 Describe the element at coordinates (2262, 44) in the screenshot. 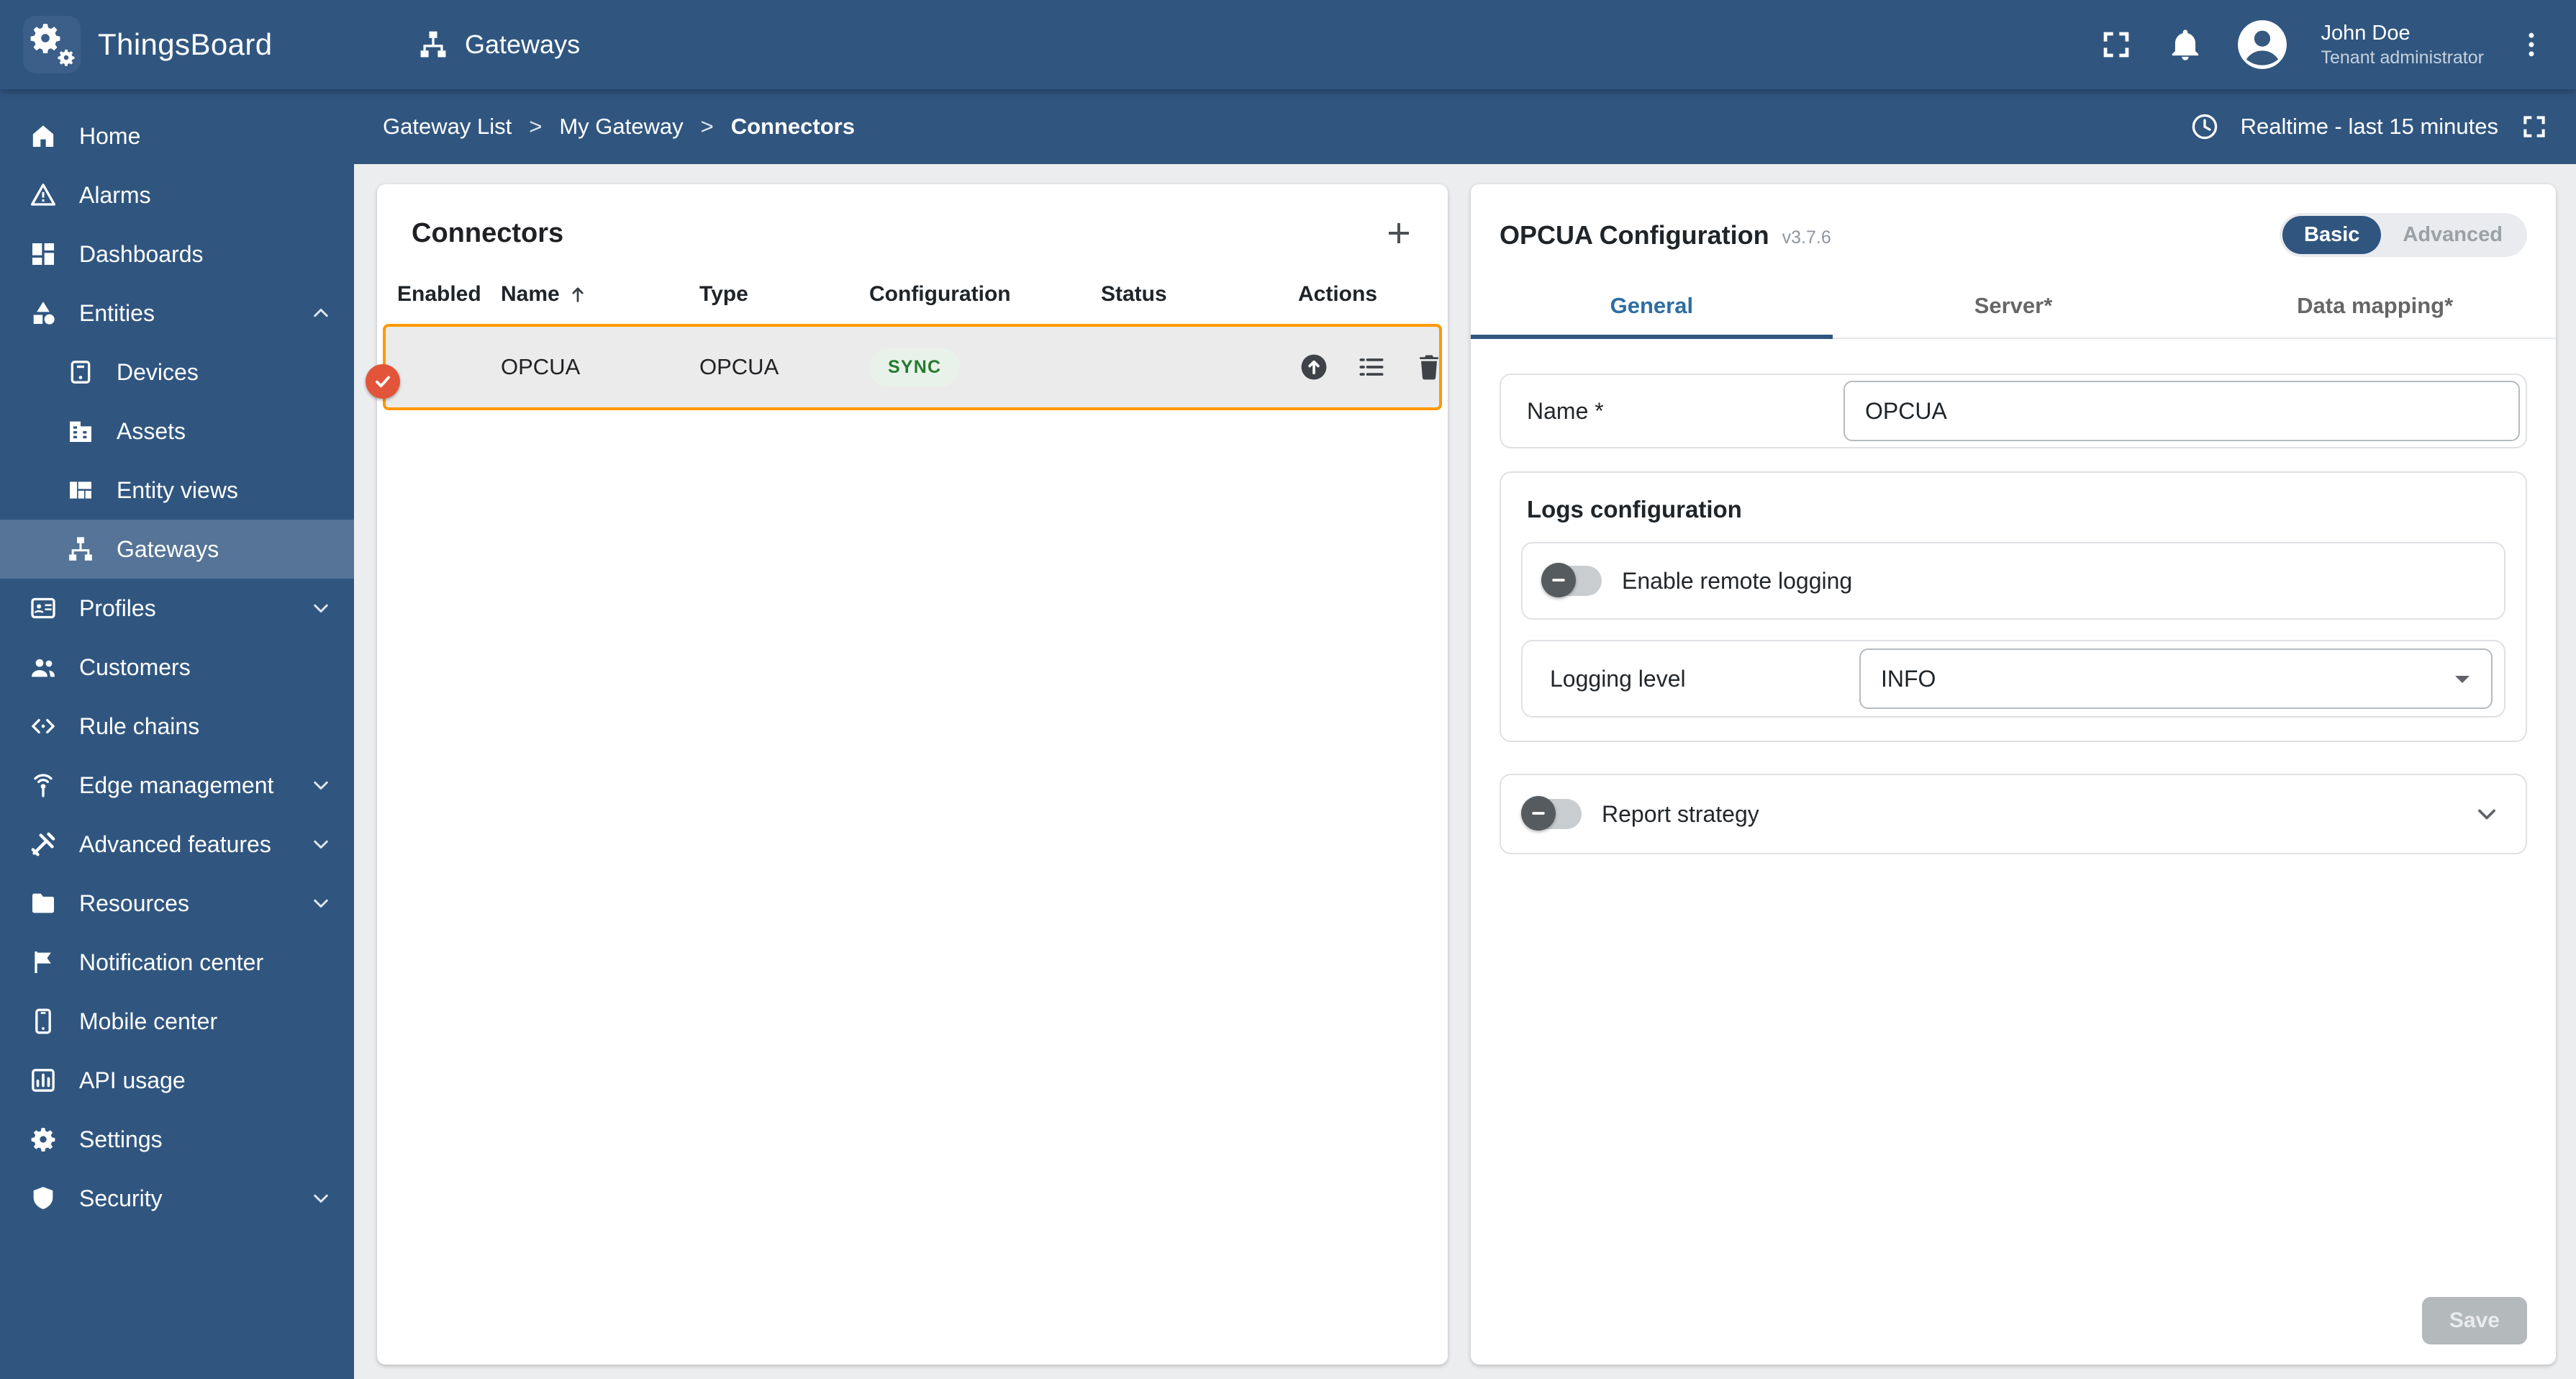

I see `avatar` at that location.